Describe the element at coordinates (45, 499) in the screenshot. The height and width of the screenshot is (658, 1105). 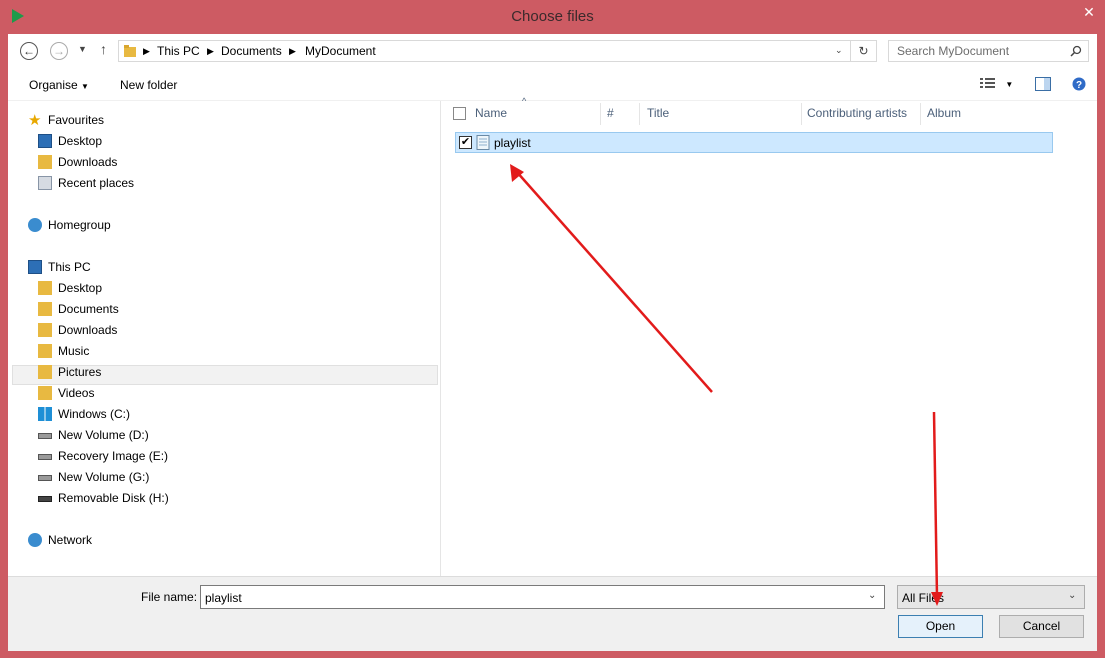
I see `removable-disk-icon` at that location.